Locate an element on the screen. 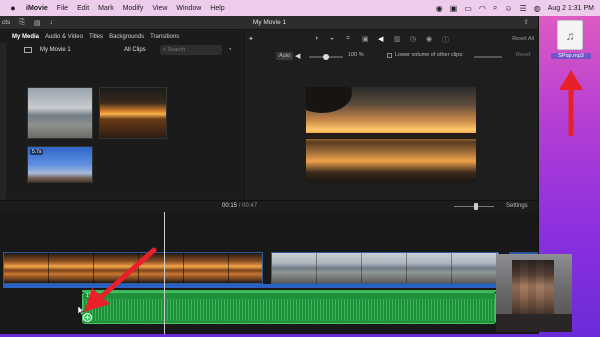 The image size is (600, 337). tab-audio-video: Audio & Video is located at coordinates (64, 37).